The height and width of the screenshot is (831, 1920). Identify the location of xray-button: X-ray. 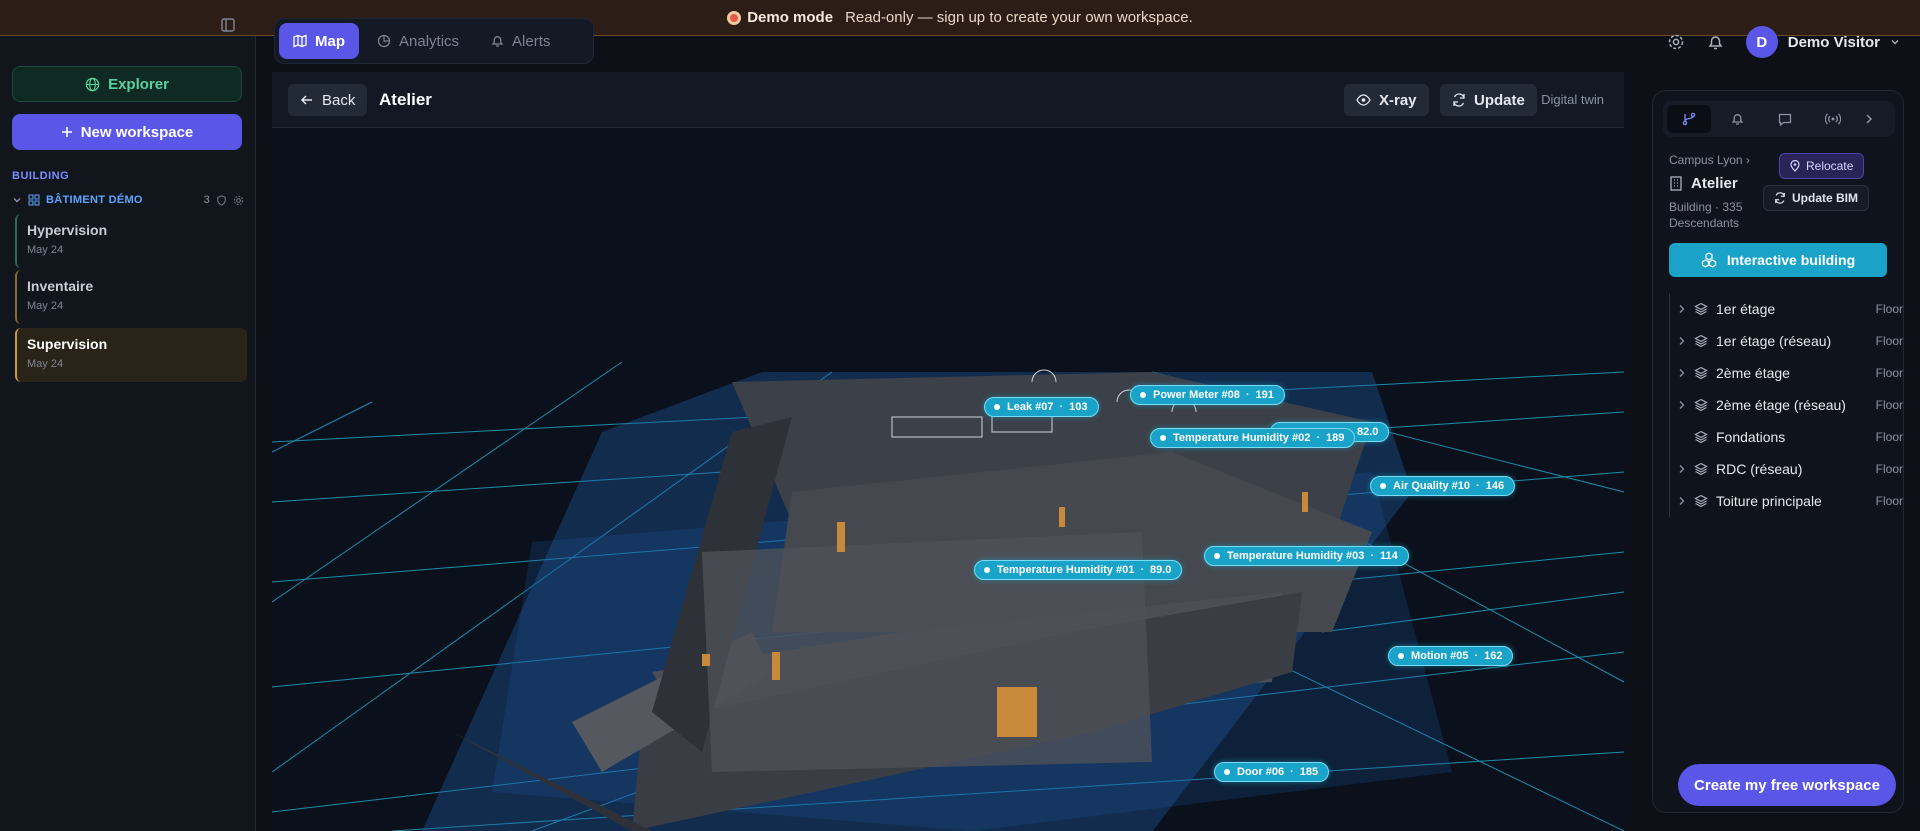
(1386, 100).